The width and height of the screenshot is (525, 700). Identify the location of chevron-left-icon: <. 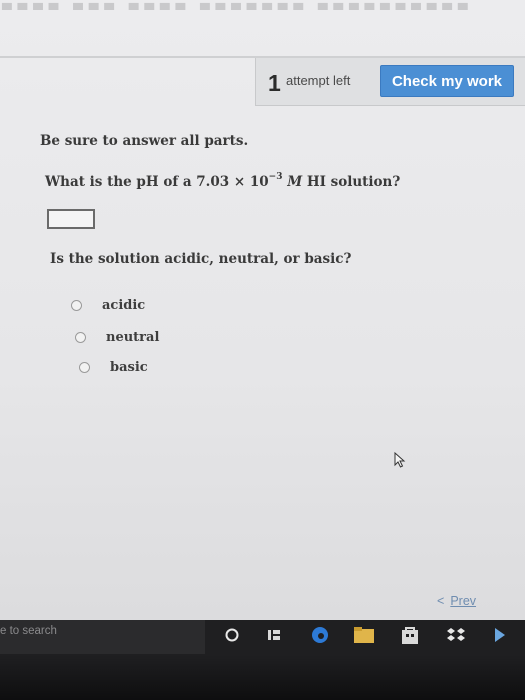
(441, 601).